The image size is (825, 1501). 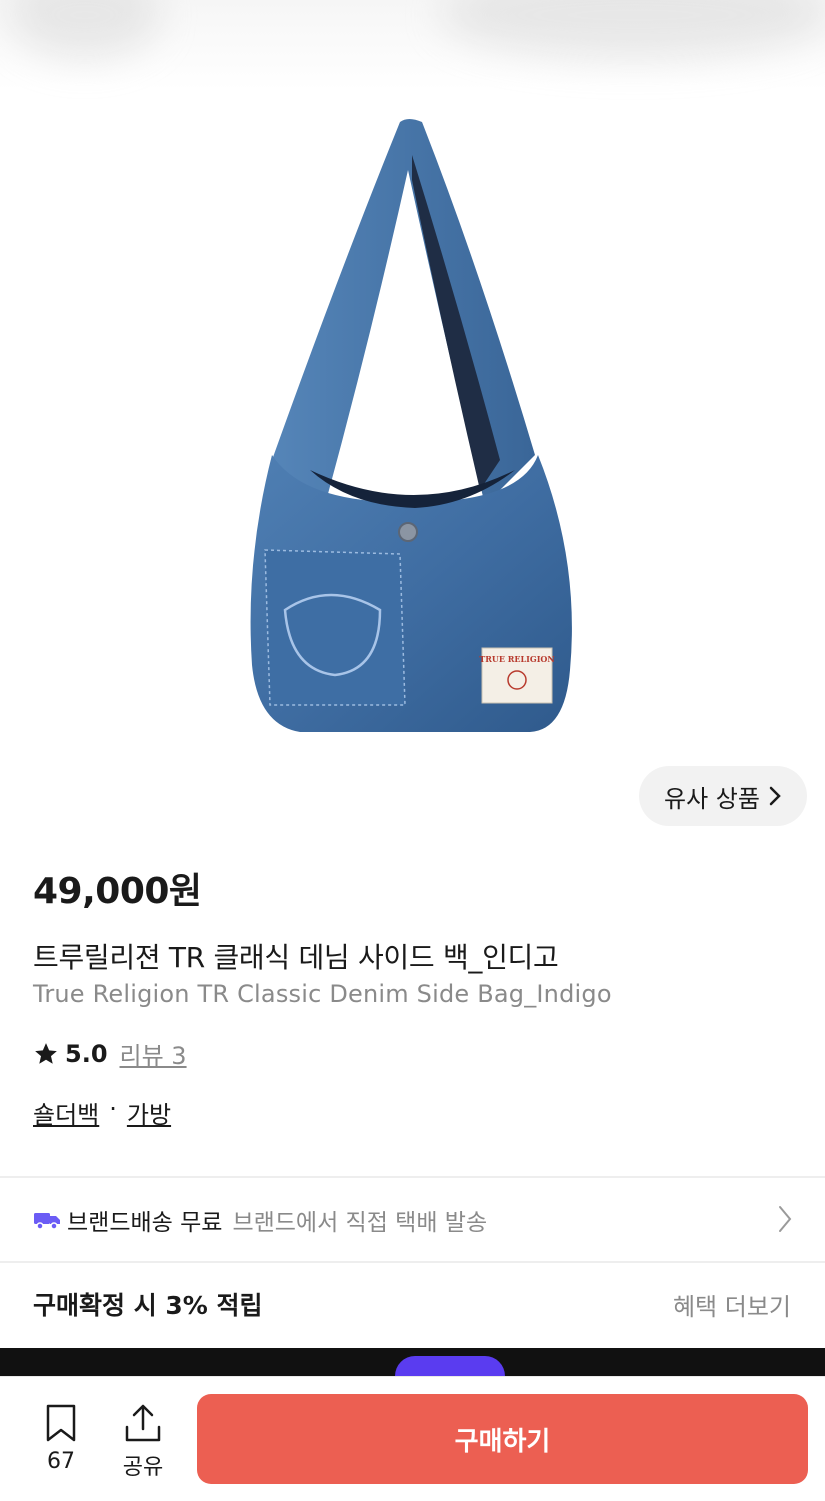 What do you see at coordinates (516, 659) in the screenshot?
I see `label-brand-text: TRUE RELIGION` at bounding box center [516, 659].